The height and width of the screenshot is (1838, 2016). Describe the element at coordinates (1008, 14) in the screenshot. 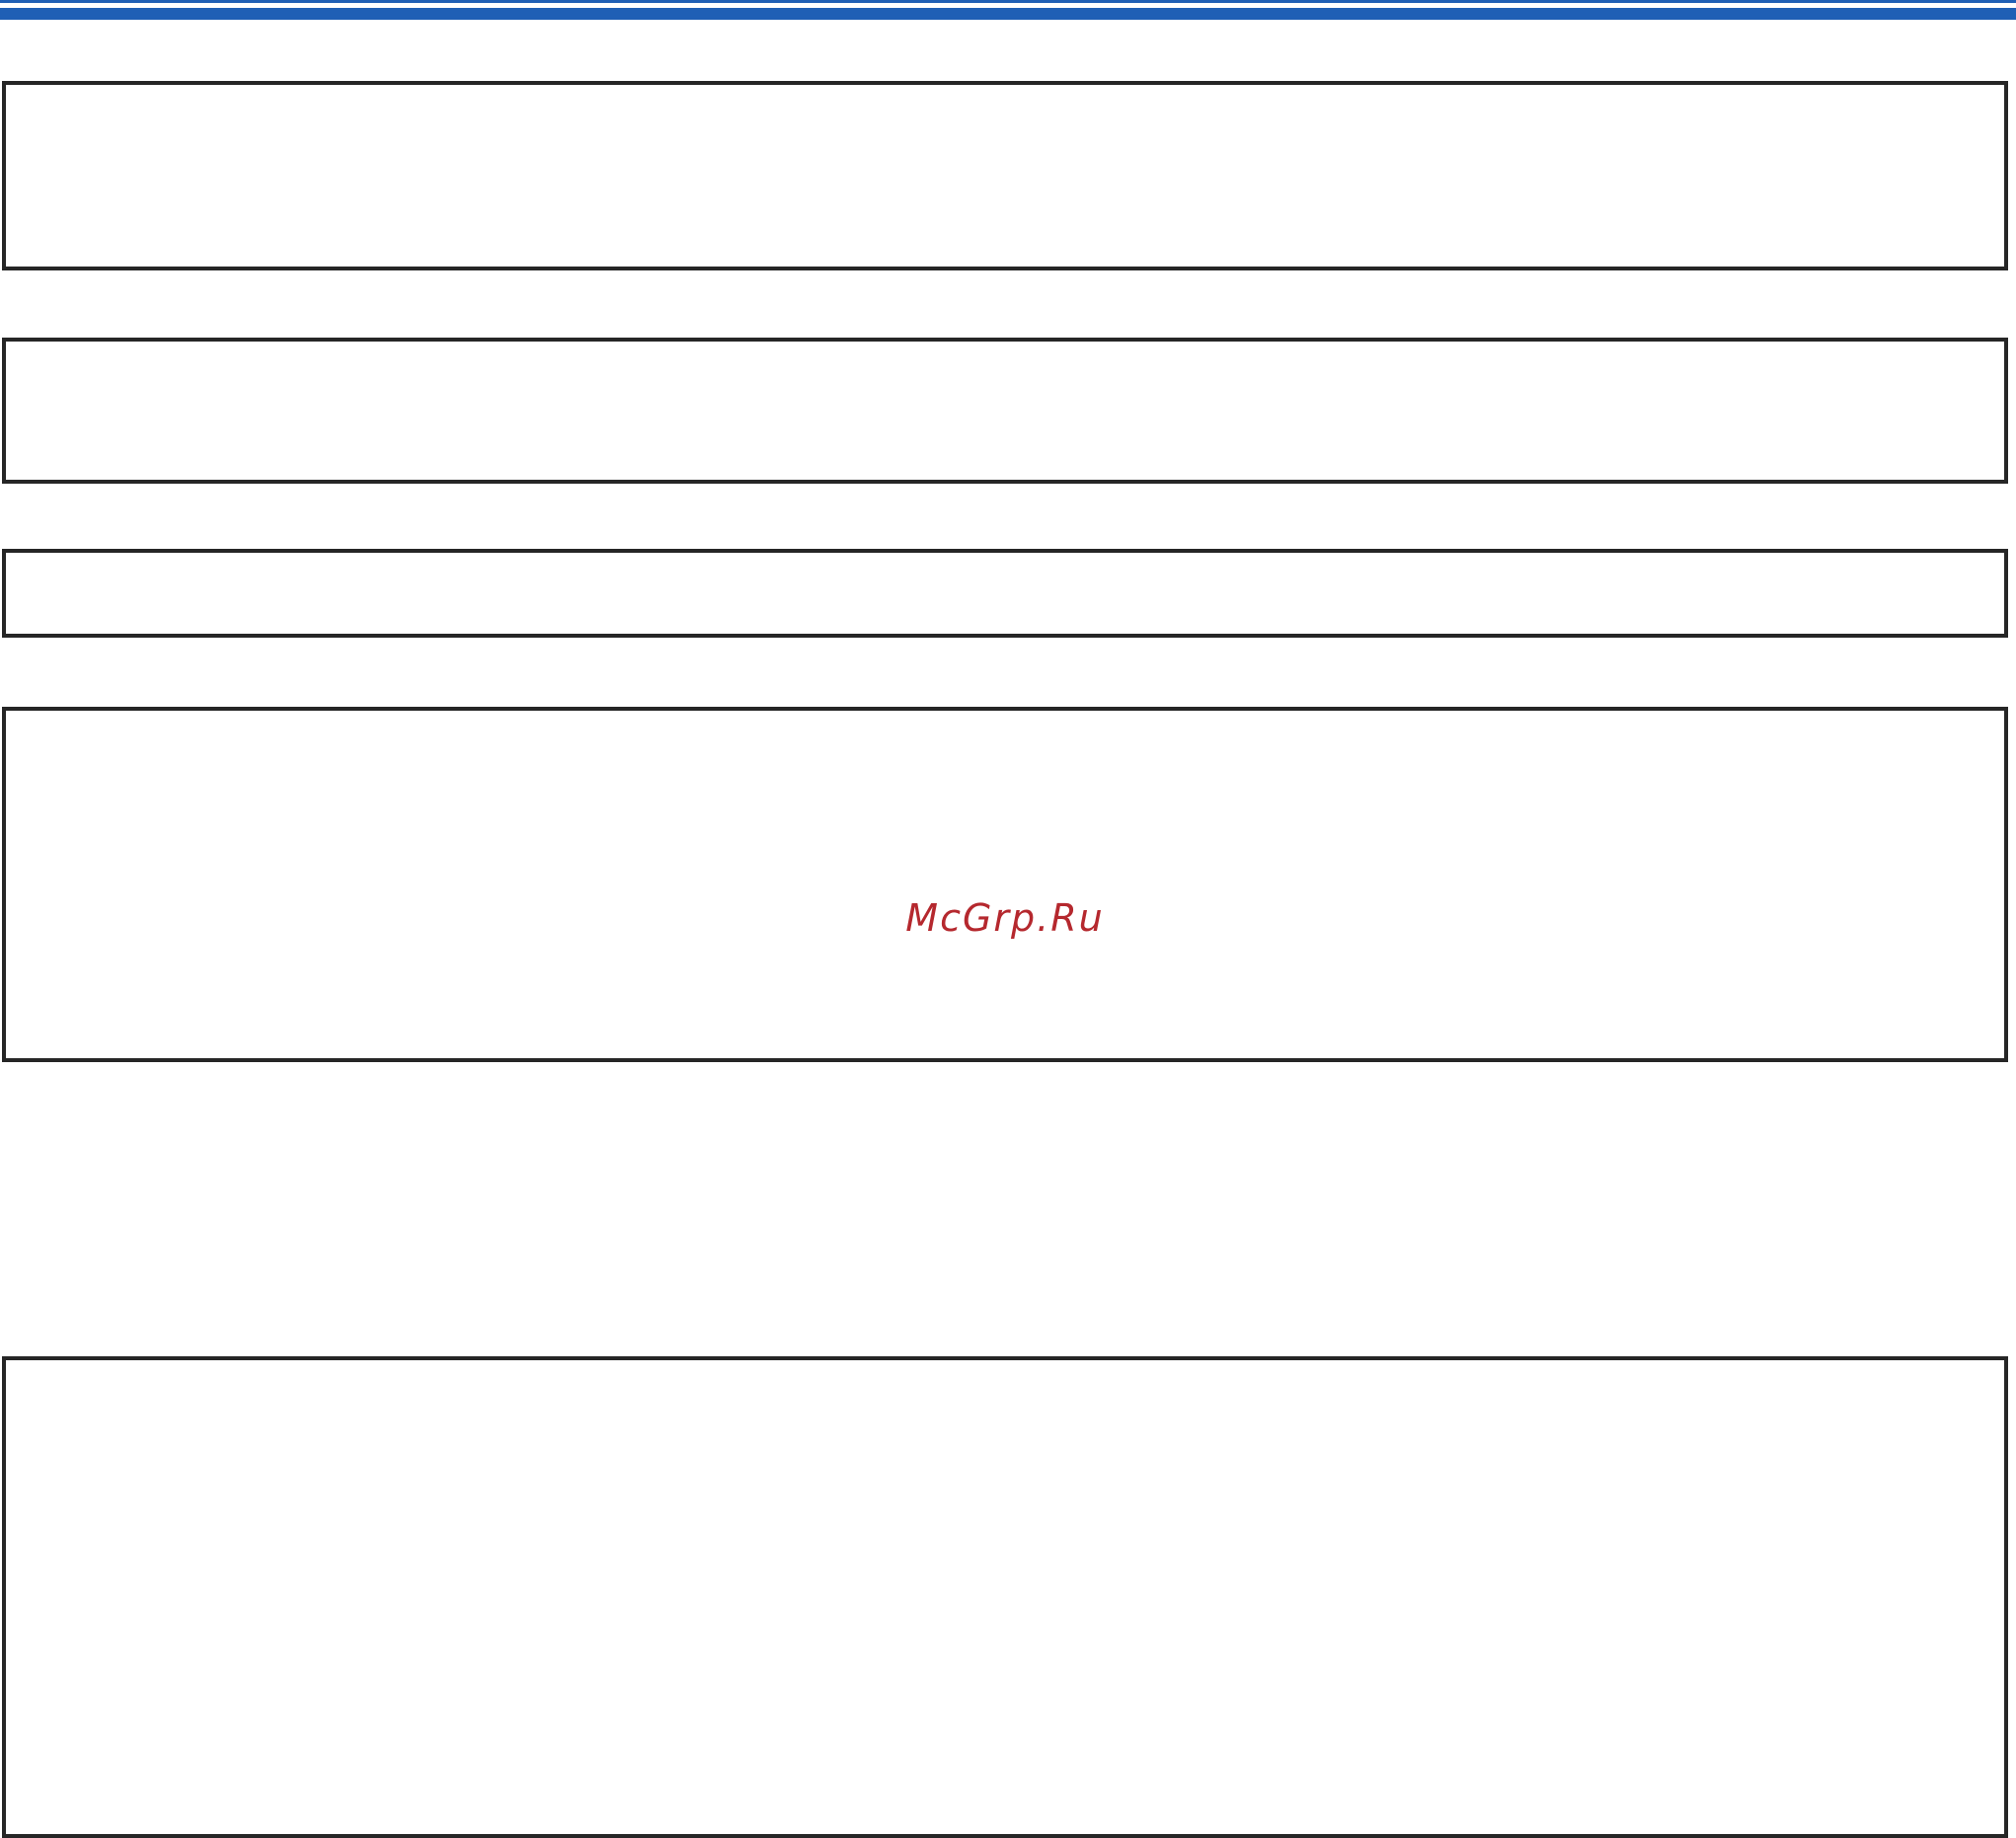

I see `header-rule` at that location.